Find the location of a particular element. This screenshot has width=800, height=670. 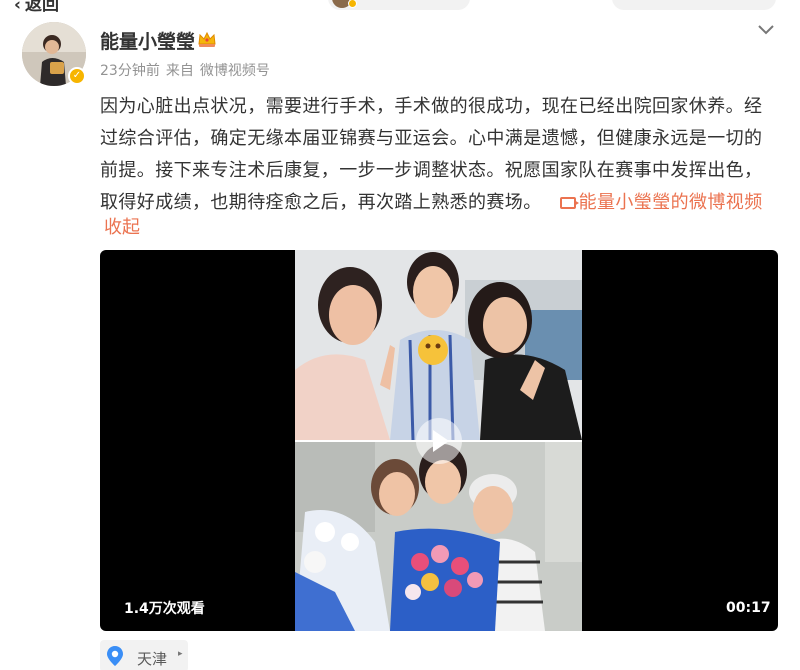

location-tag: 天津 ▸ is located at coordinates (144, 655).